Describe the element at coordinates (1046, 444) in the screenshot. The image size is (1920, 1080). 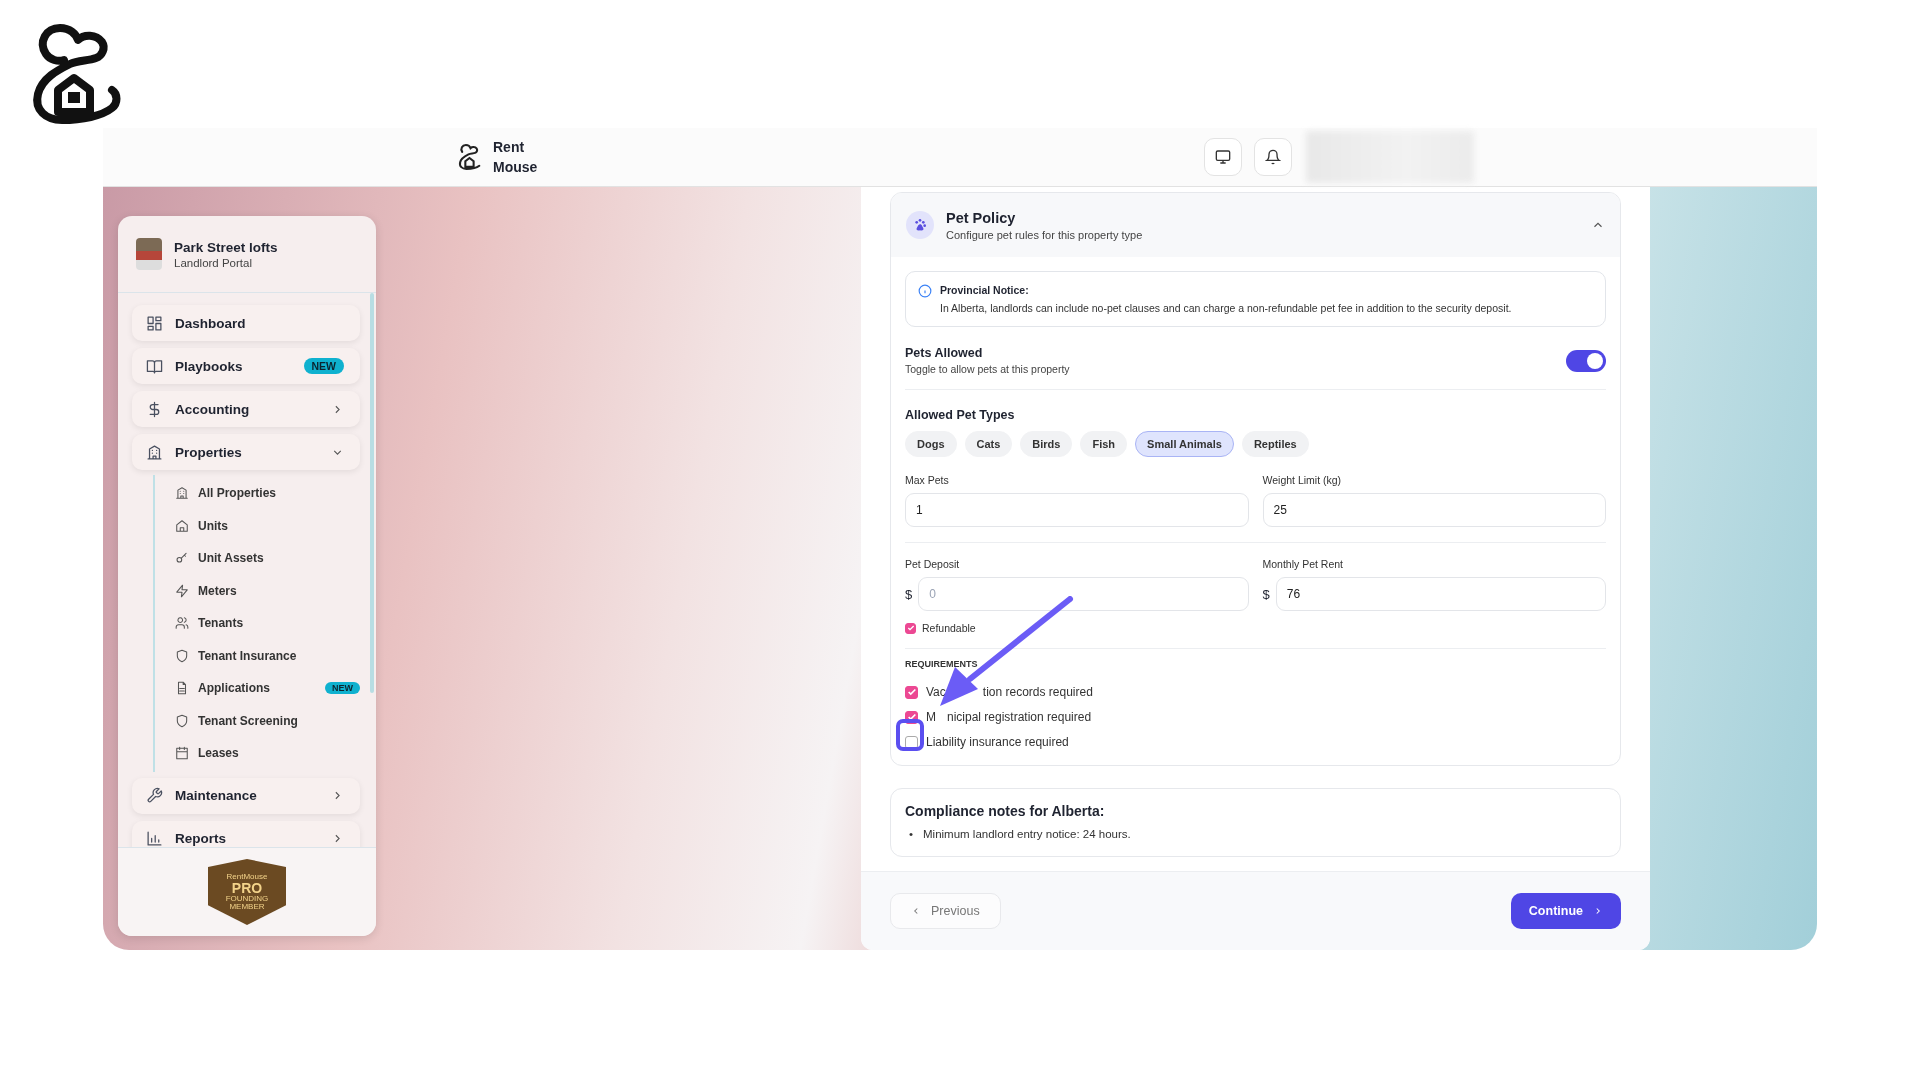
I see `pet-type-chip: Birds` at that location.